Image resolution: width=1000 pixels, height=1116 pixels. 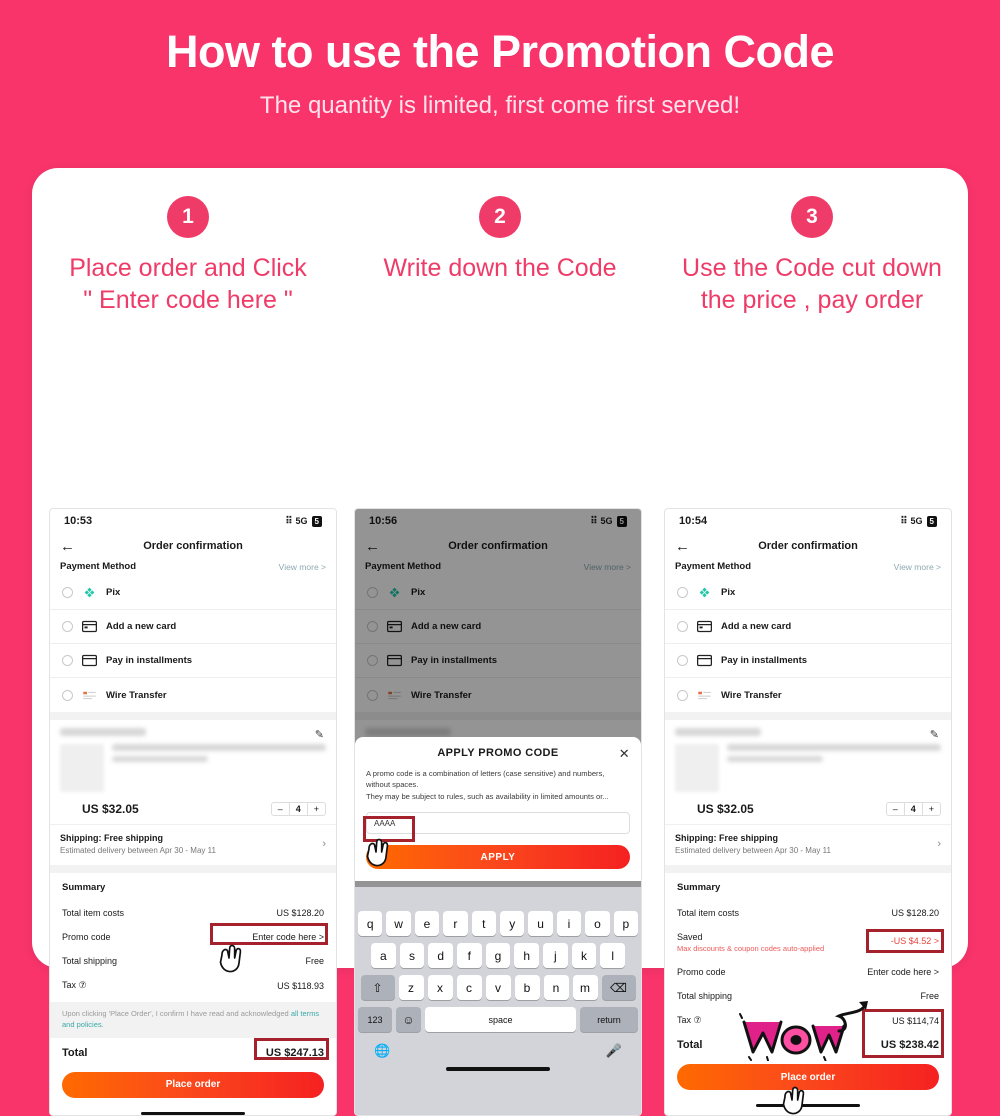 What do you see at coordinates (455, 923) in the screenshot?
I see `key-r: r` at bounding box center [455, 923].